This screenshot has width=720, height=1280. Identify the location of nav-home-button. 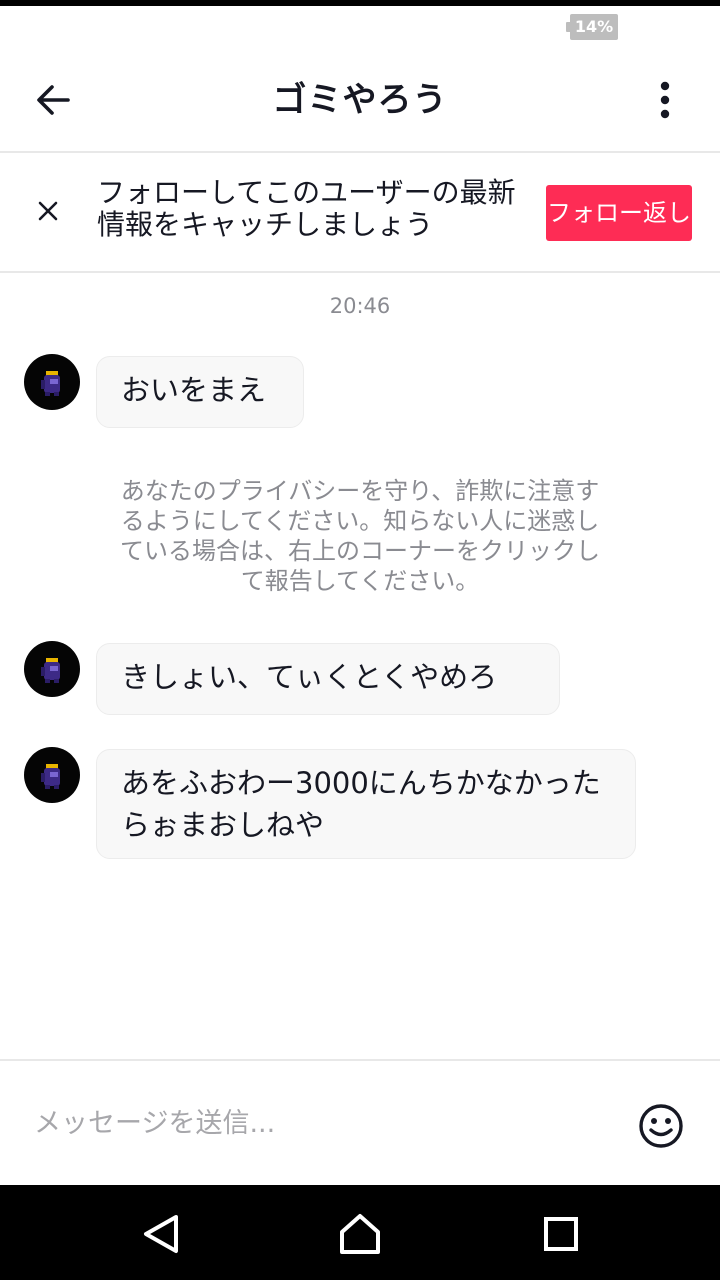
(360, 1234).